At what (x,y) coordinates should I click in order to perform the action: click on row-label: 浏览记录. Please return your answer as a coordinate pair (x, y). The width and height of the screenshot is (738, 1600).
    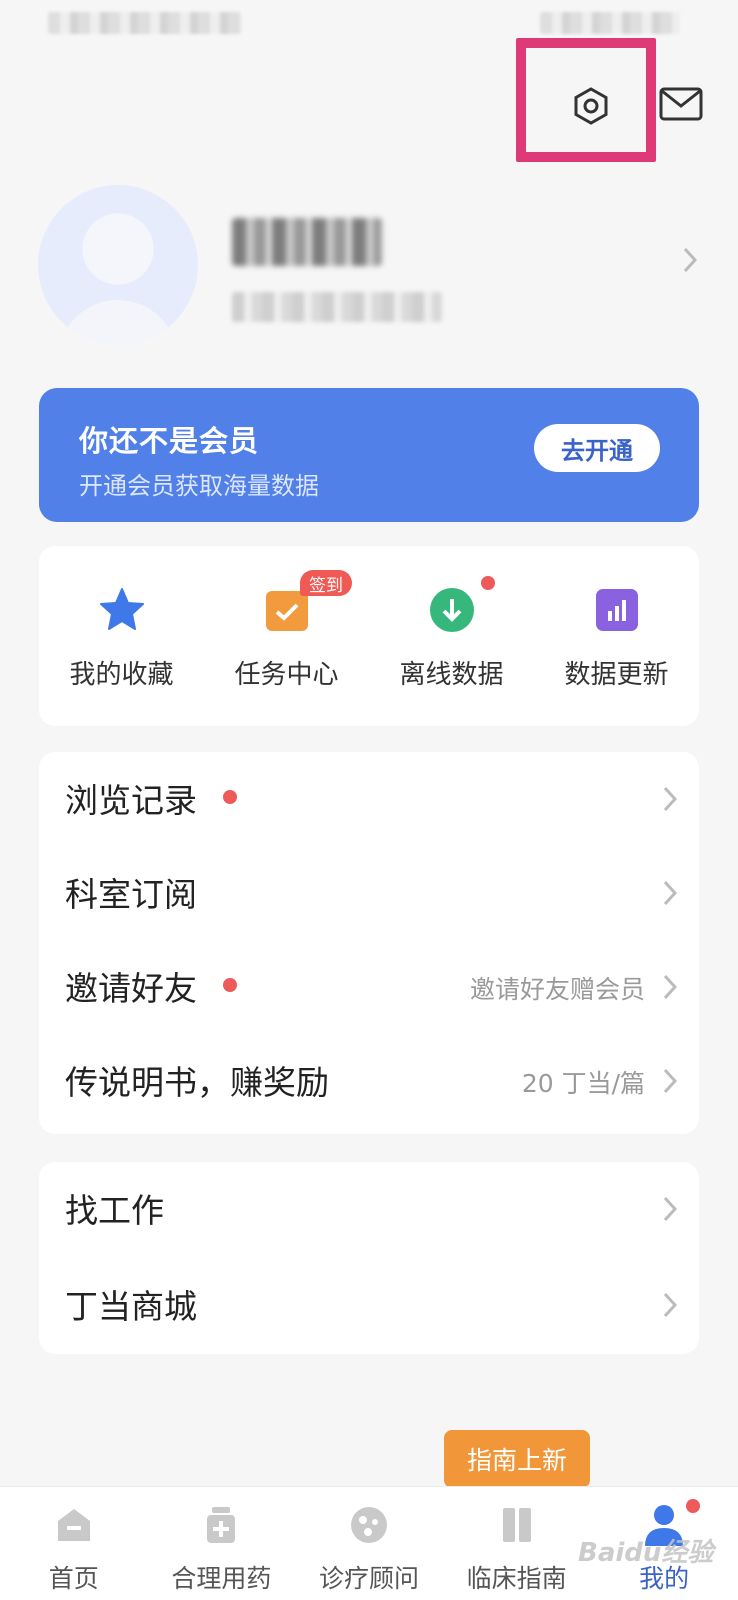
    Looking at the image, I should click on (131, 800).